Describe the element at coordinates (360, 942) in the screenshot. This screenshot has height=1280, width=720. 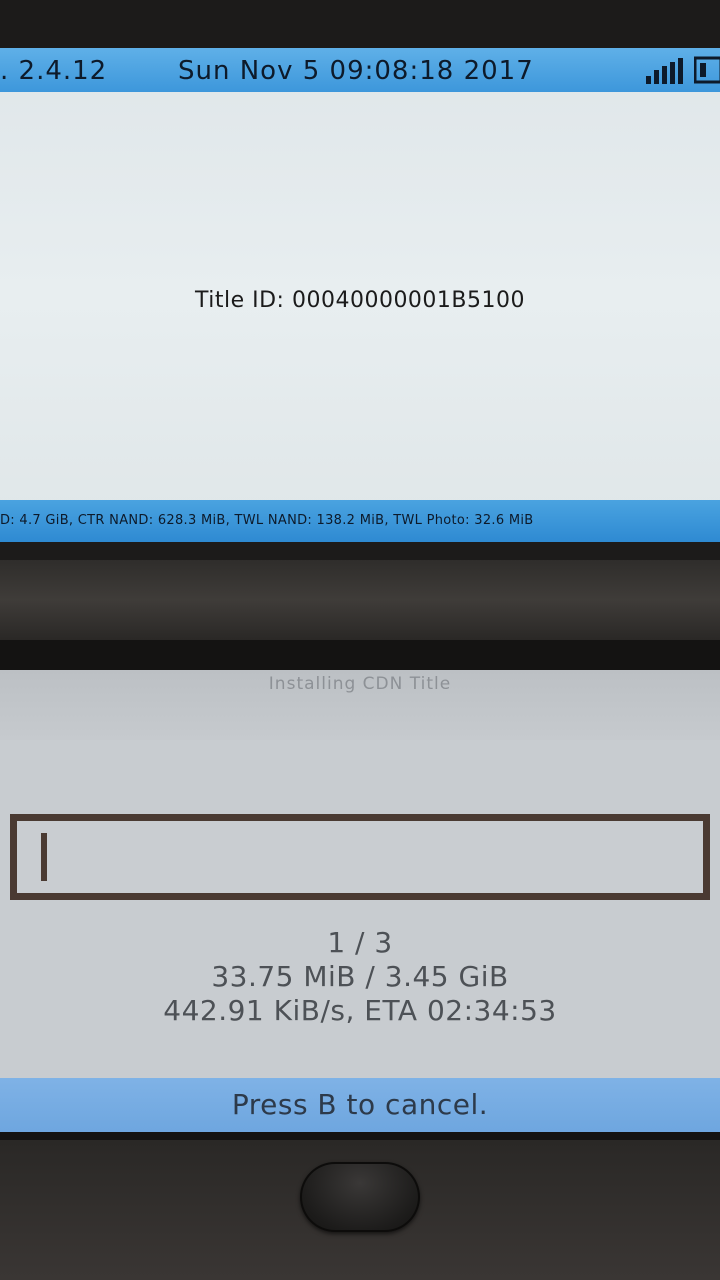
I see `title-count: 1 / 3` at that location.